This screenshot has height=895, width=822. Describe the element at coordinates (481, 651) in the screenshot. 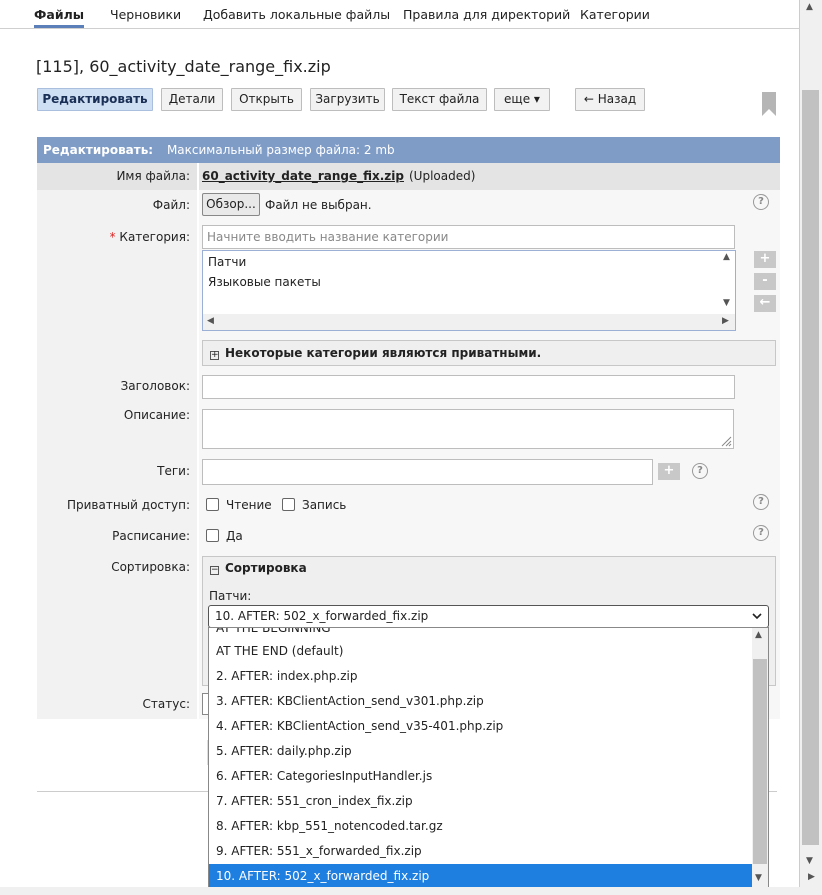

I see `dropdown-option: AT THE END (default)` at that location.